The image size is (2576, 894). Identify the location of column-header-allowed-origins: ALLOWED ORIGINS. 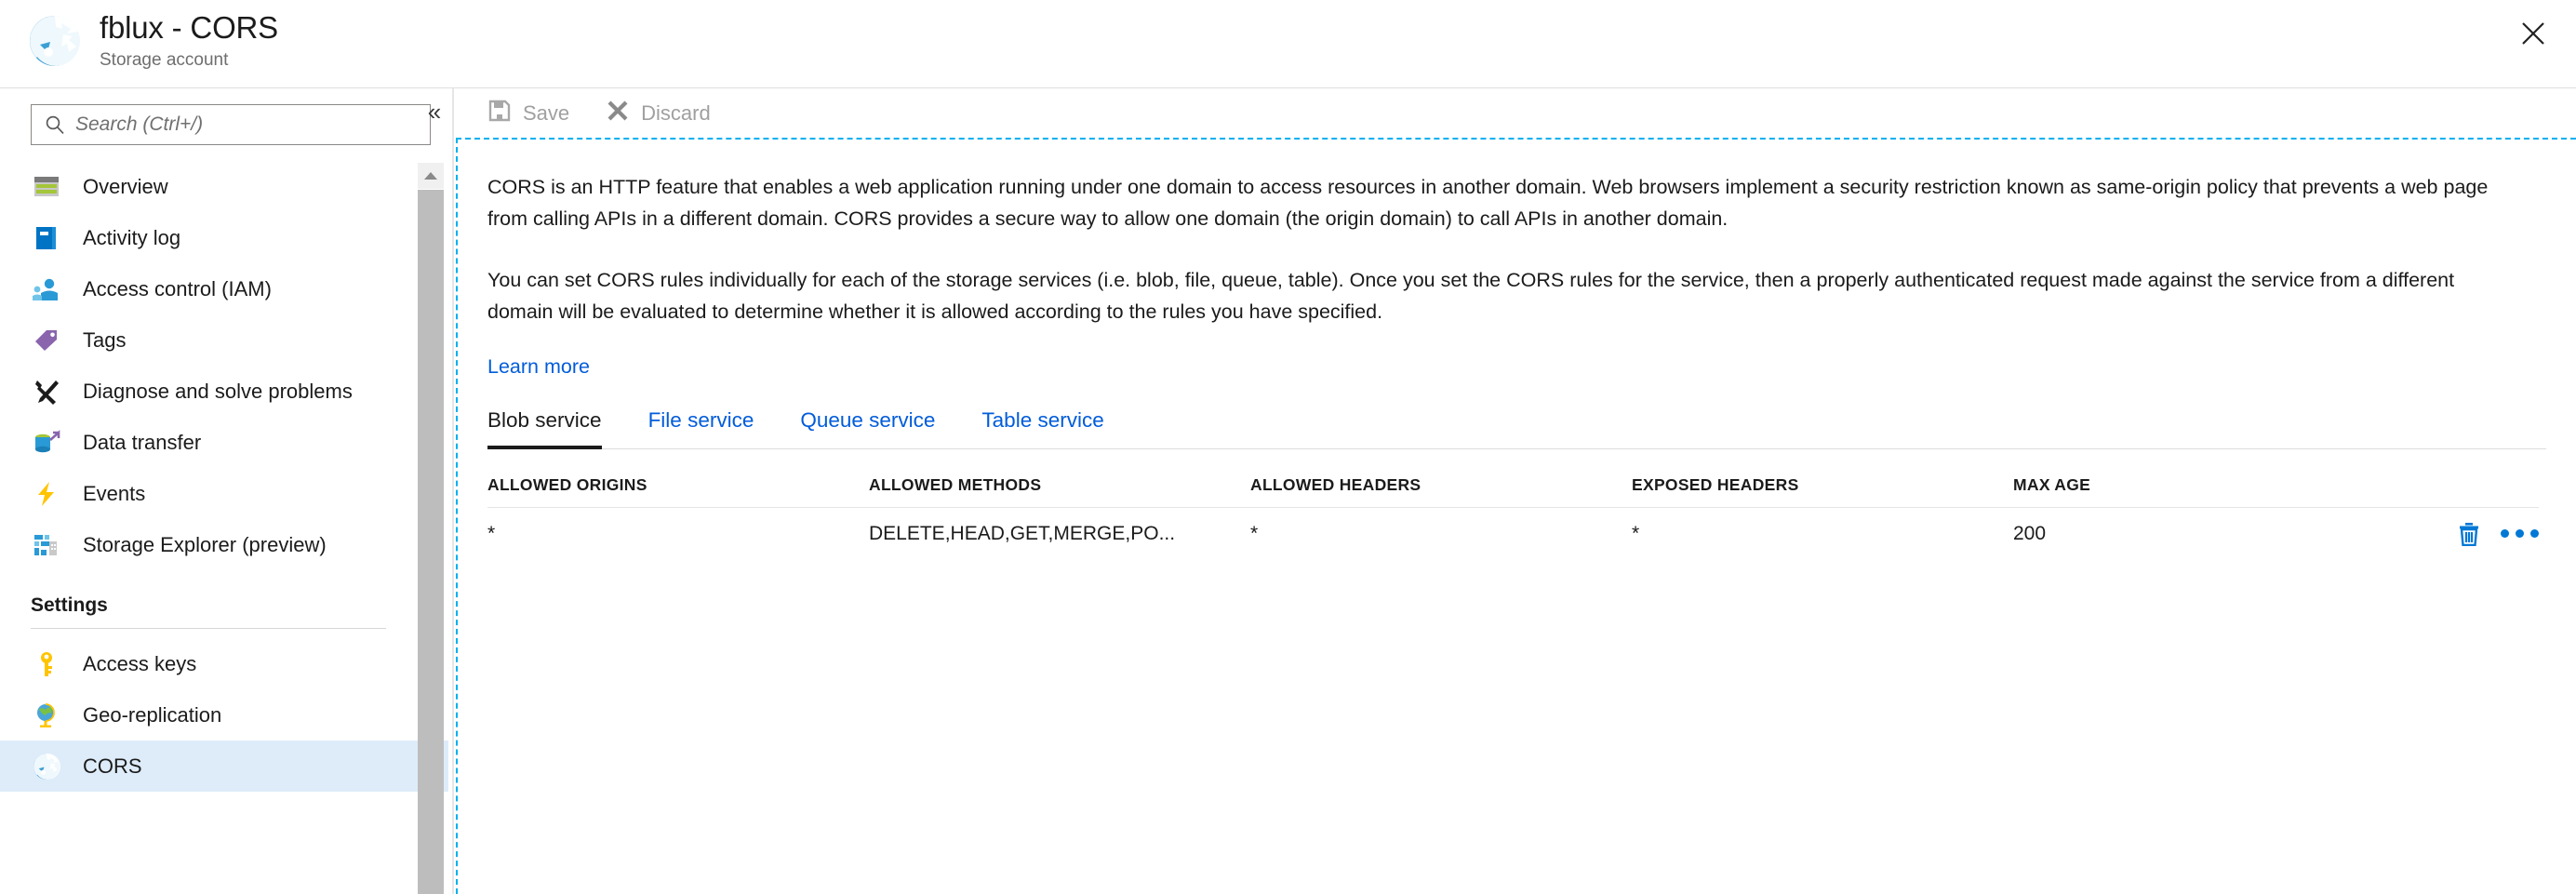
(567, 484).